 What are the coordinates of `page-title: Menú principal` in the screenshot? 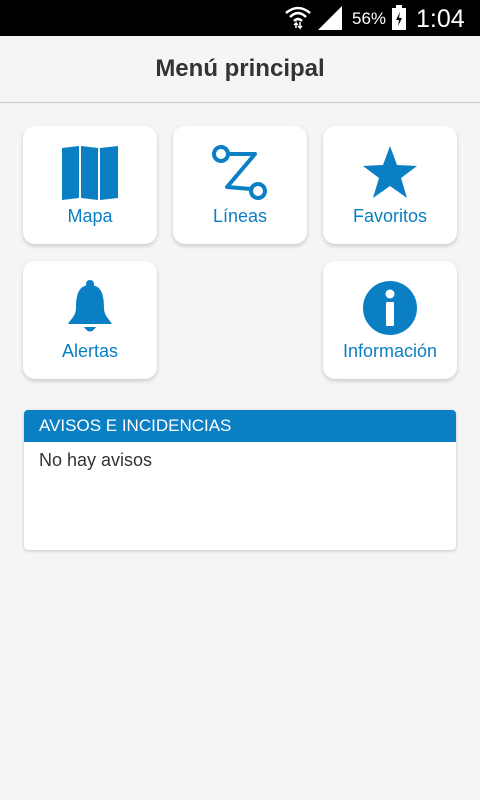 It's located at (240, 68).